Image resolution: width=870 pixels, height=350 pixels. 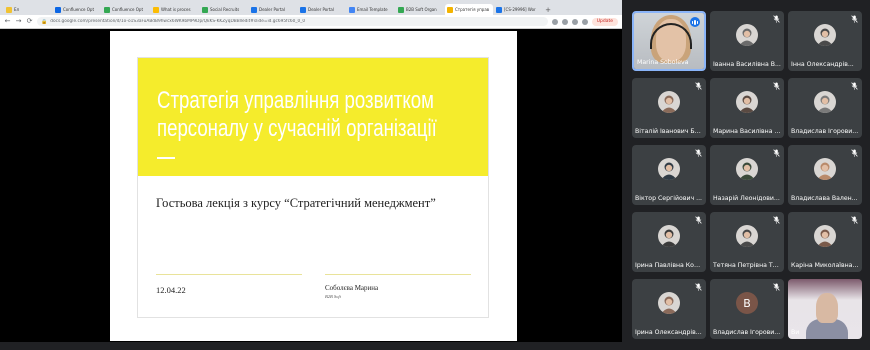 I want to click on reload-icon: ⟳, so click(x=29, y=21).